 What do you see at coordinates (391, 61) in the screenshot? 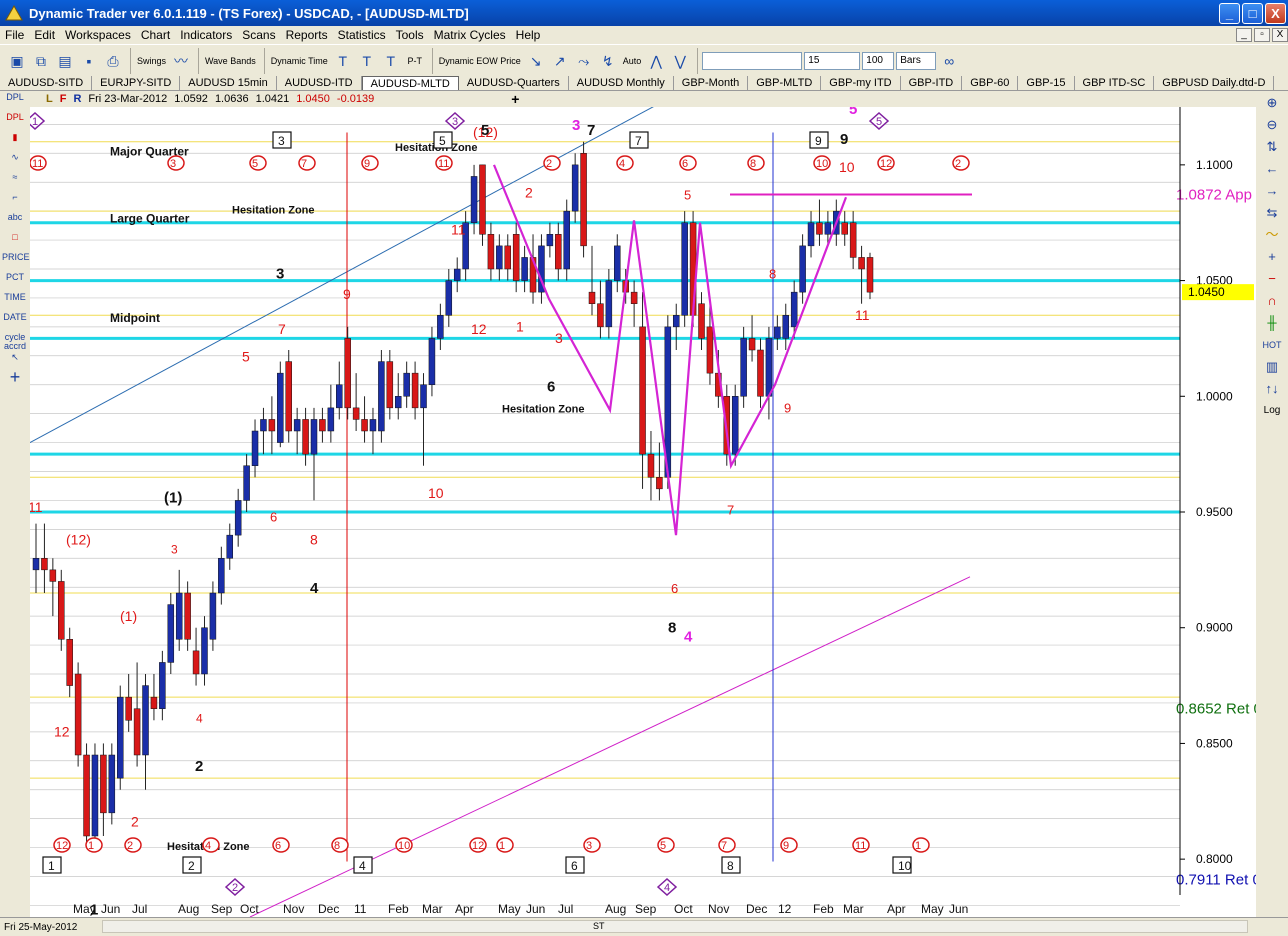
I see `fib-time-3-icon: T` at bounding box center [391, 61].